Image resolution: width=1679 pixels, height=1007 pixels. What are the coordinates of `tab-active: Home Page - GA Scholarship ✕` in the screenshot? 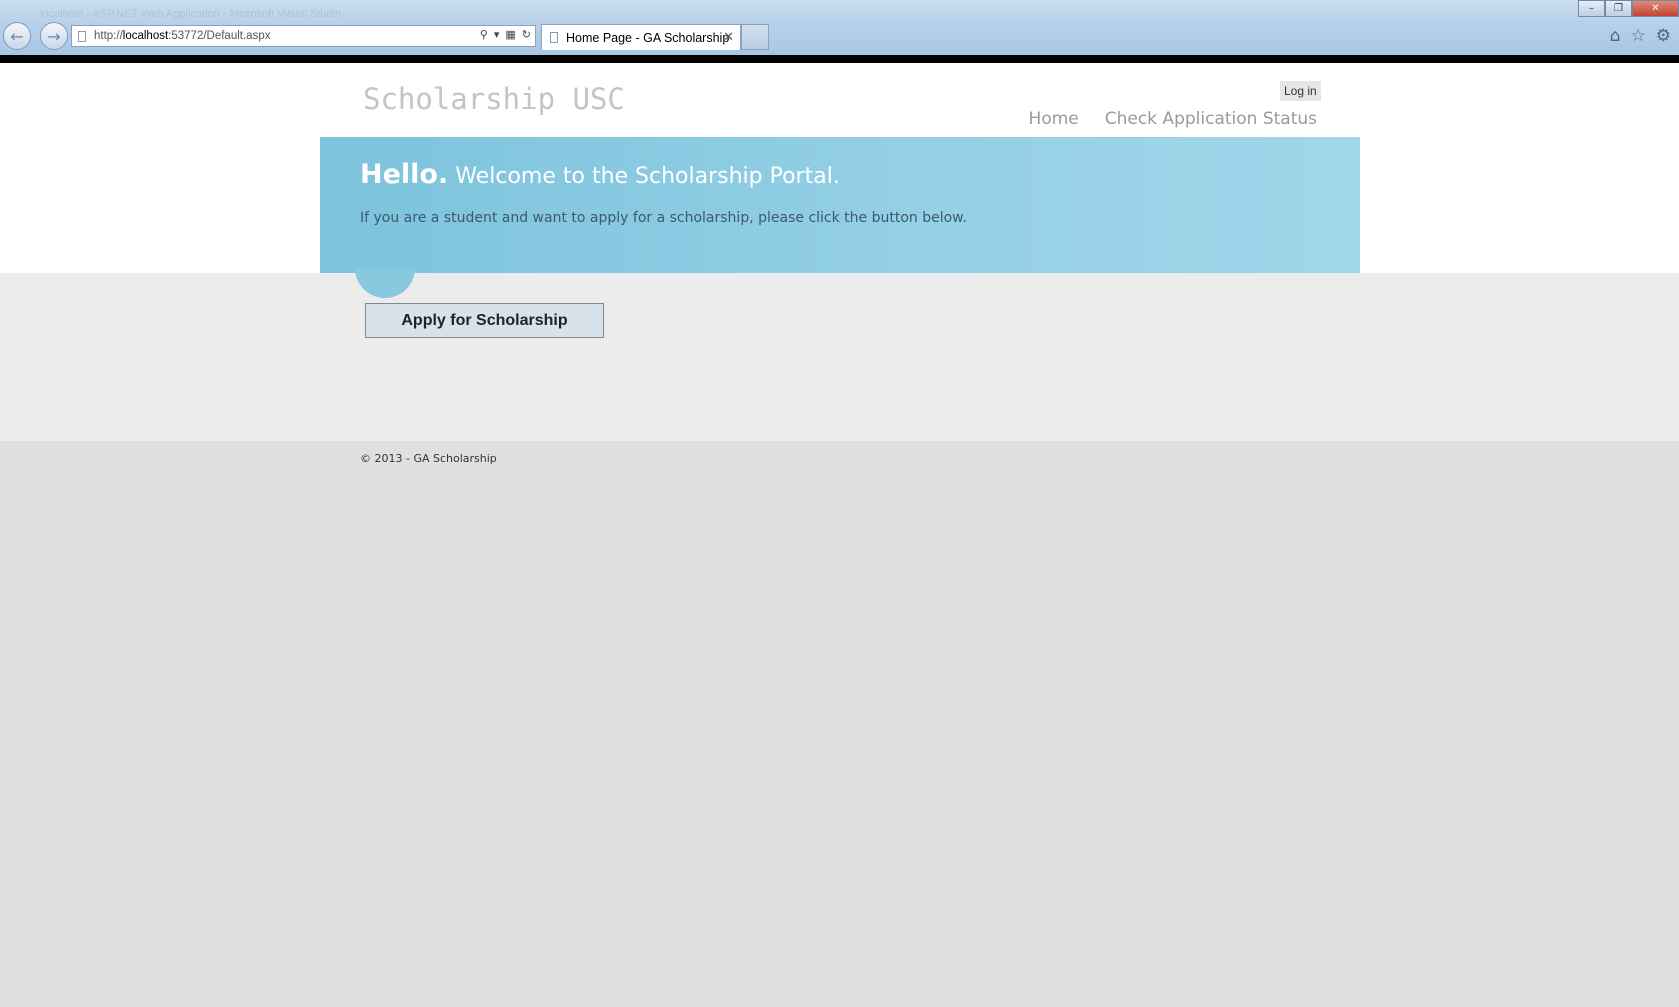 It's located at (641, 37).